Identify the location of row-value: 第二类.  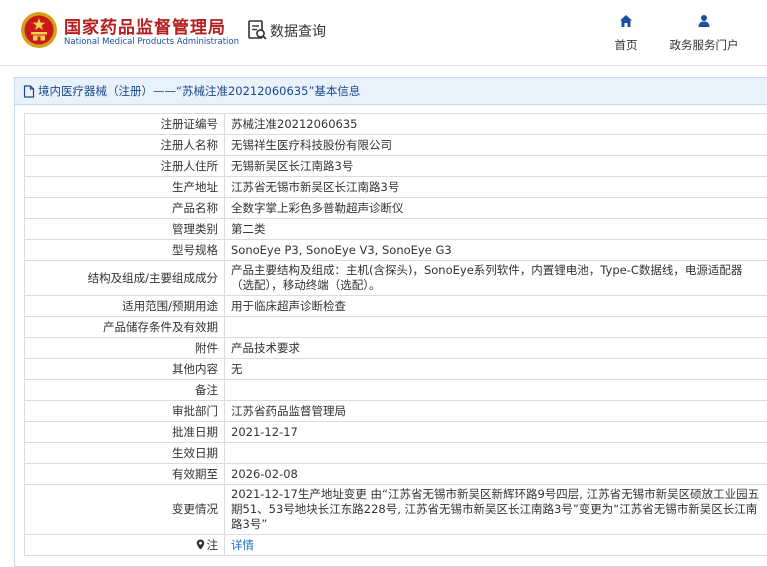
(495, 229).